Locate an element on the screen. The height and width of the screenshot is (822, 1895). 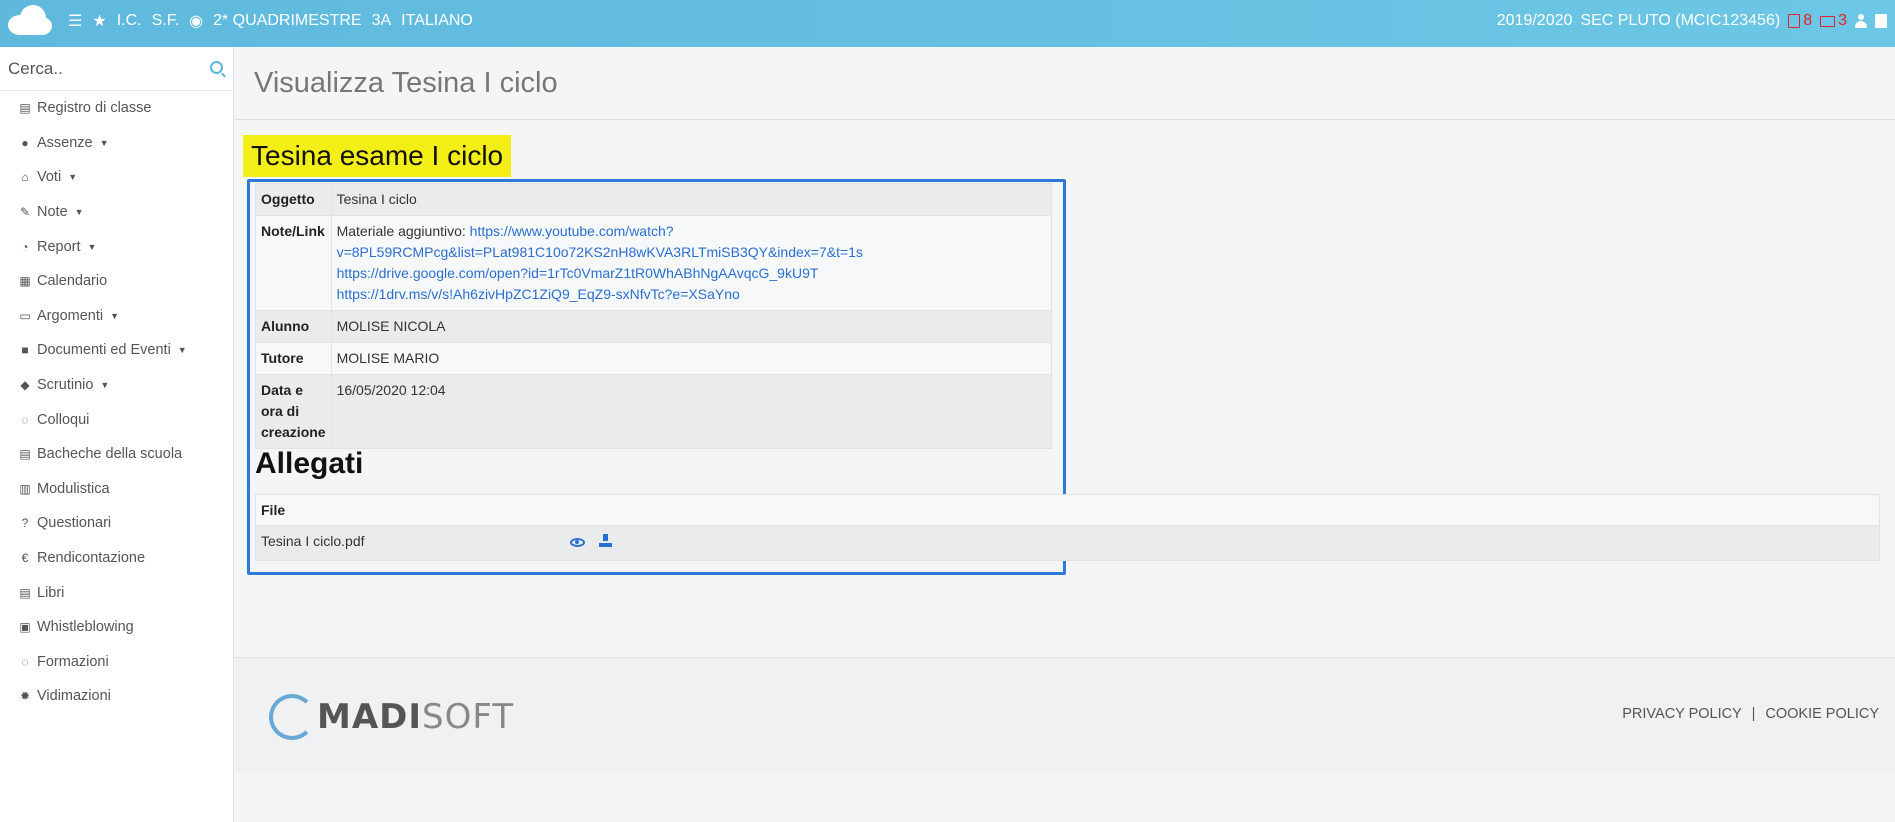
lock-icon: ▣ is located at coordinates (25, 627).